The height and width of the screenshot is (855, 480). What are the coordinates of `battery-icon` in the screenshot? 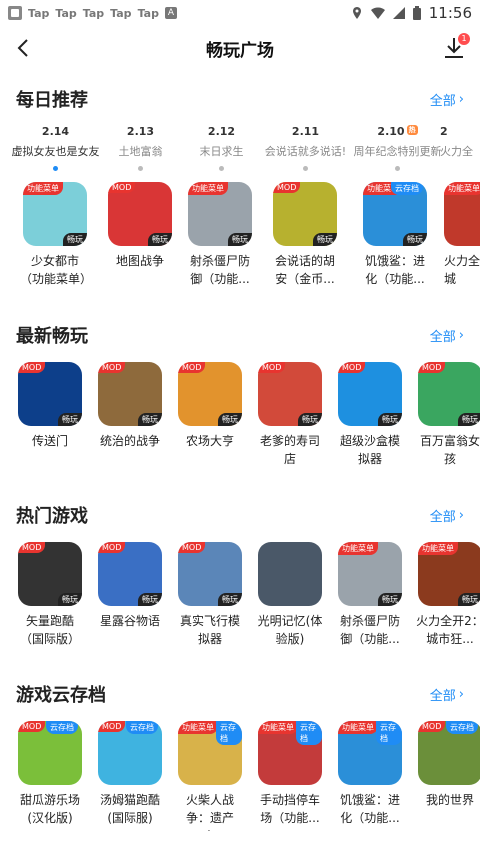 It's located at (416, 13).